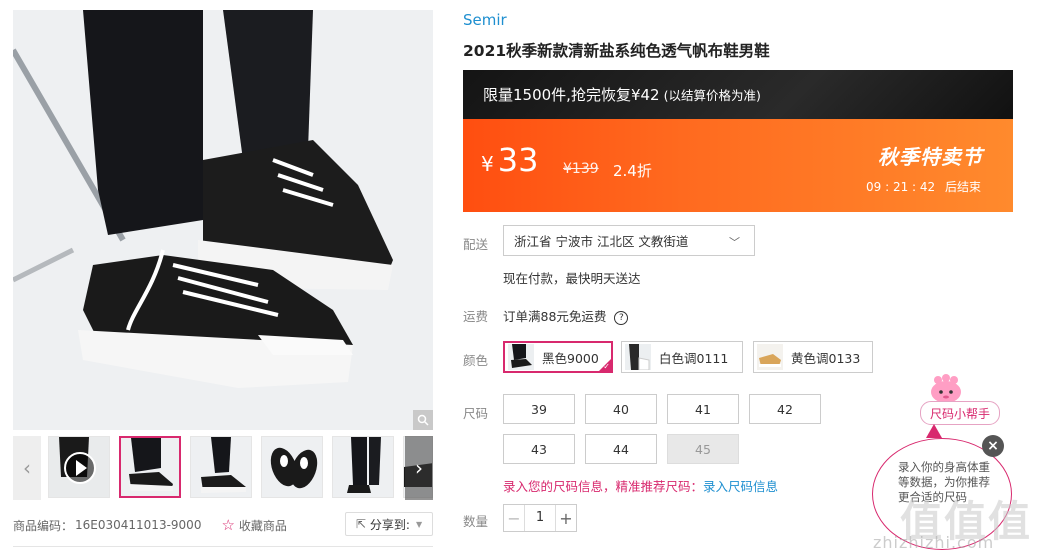  I want to click on delivery-note: 现在付款，最快明天送达, so click(572, 278).